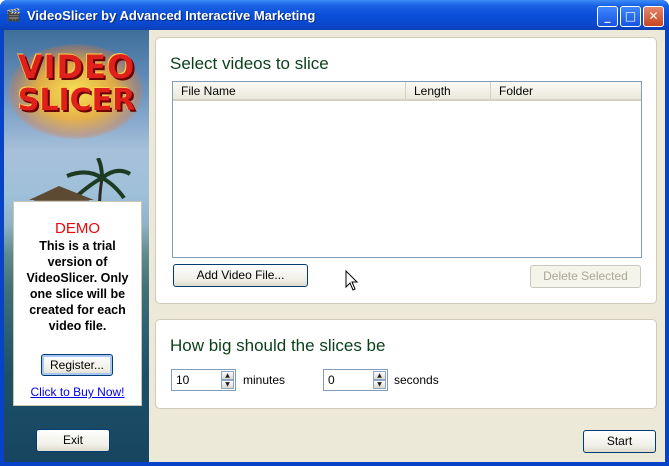  What do you see at coordinates (355, 380) in the screenshot?
I see `seconds-spinner: 0 ▲ ▼` at bounding box center [355, 380].